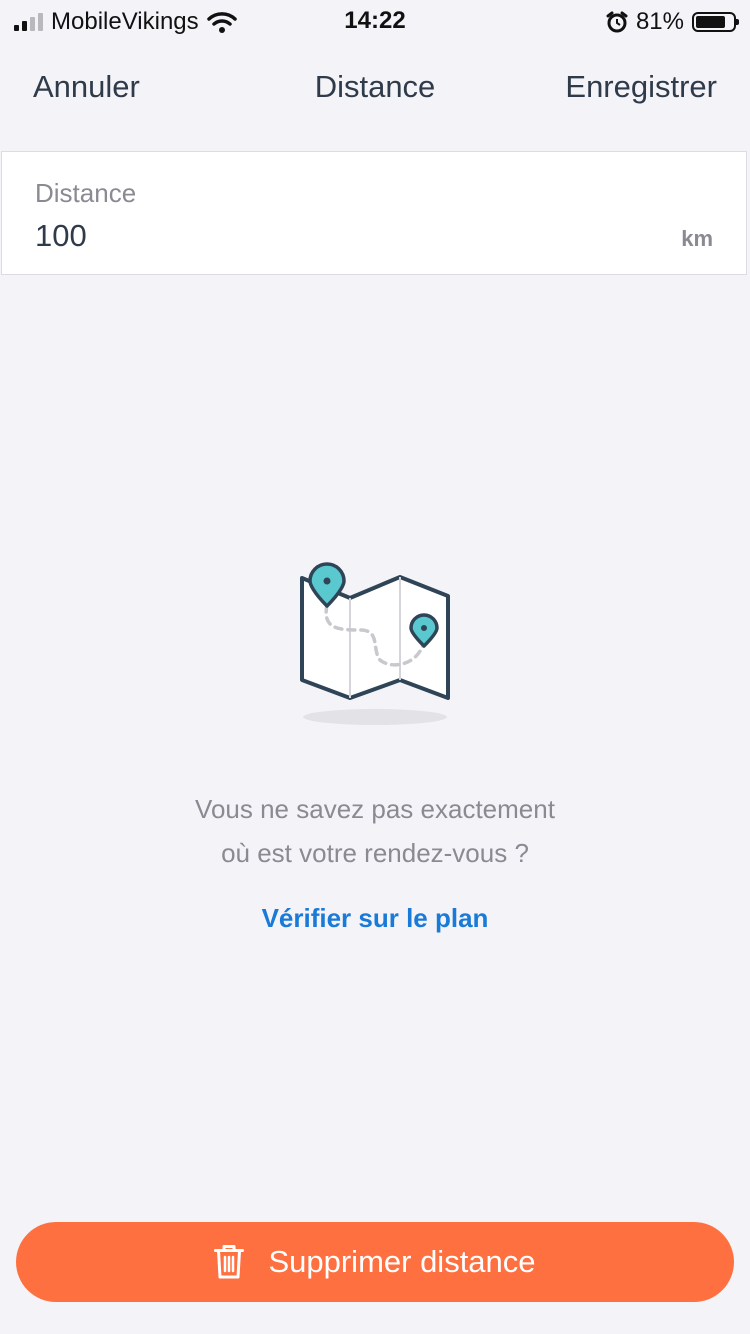  What do you see at coordinates (374, 213) in the screenshot?
I see `distance-field: Distance km` at bounding box center [374, 213].